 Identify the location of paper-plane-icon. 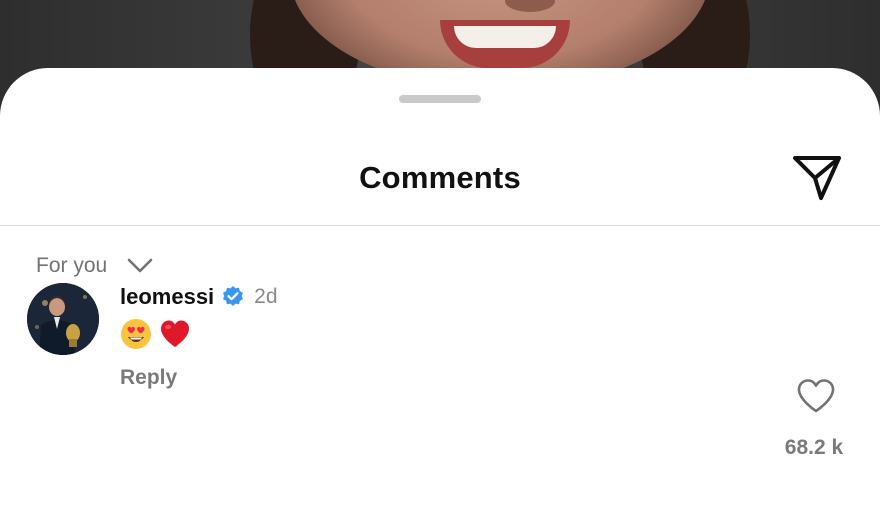
(817, 178).